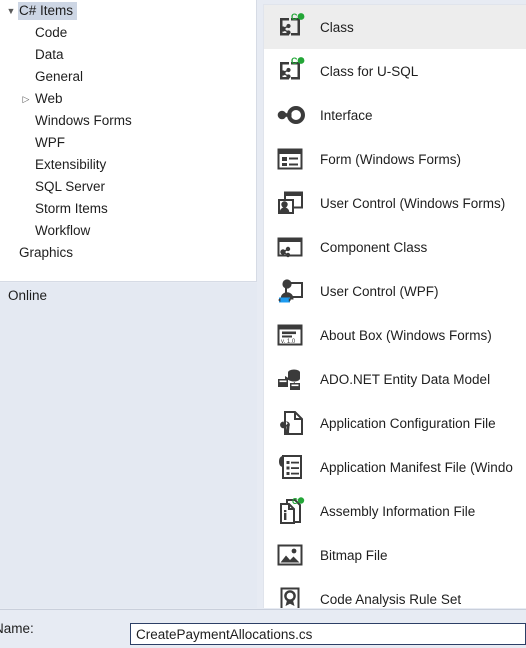 This screenshot has width=526, height=648. I want to click on template-list-item-label: About Box (Windows Forms), so click(406, 335).